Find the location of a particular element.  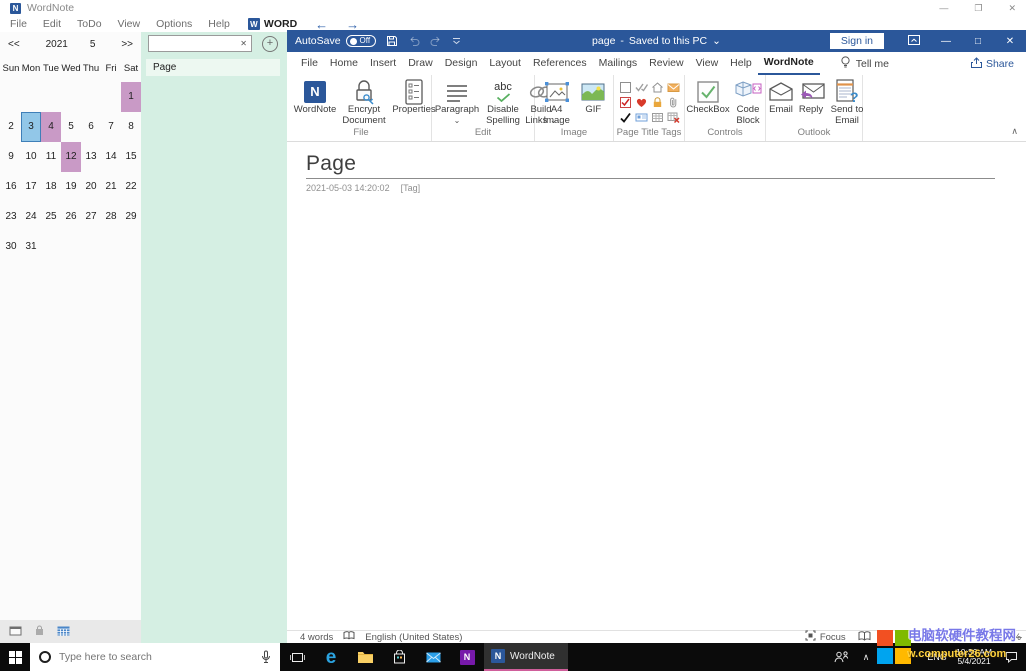

window-close-button: ✕ is located at coordinates (1012, 8).